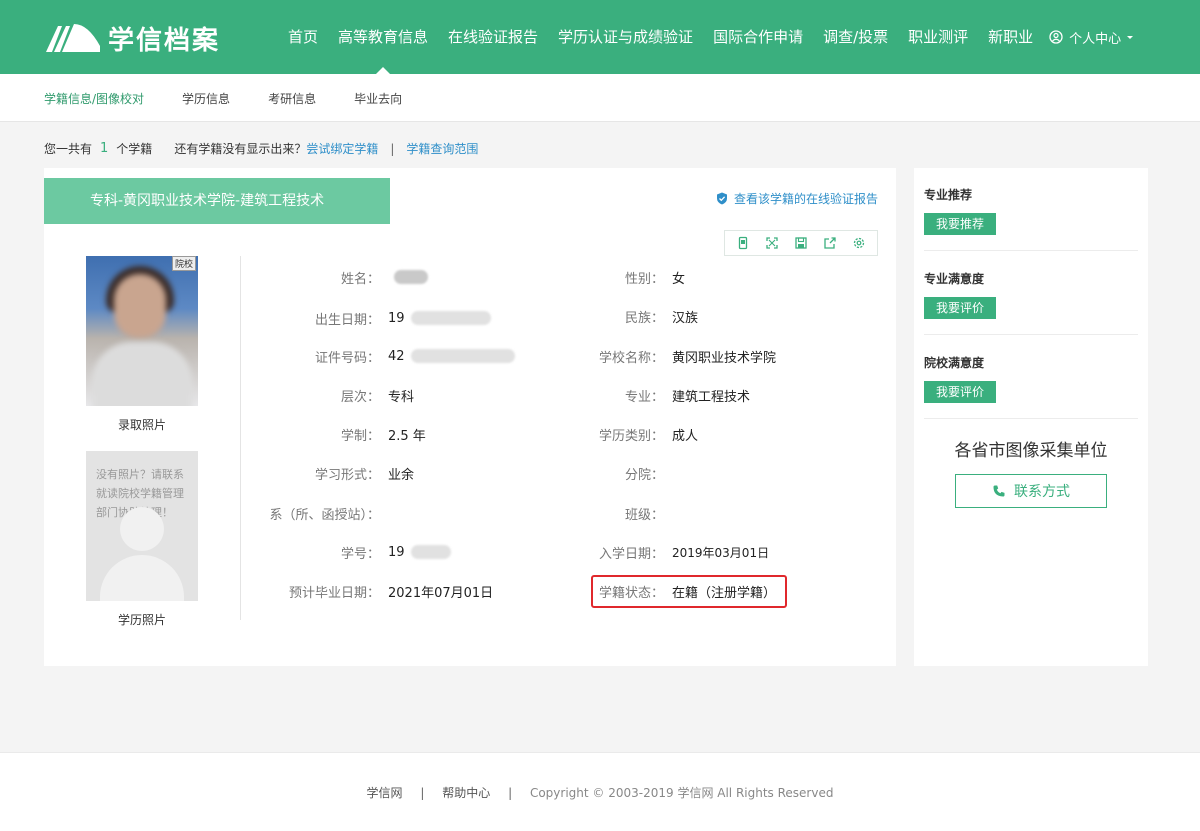 The height and width of the screenshot is (831, 1200). What do you see at coordinates (1130, 37) in the screenshot?
I see `caret-down-icon` at bounding box center [1130, 37].